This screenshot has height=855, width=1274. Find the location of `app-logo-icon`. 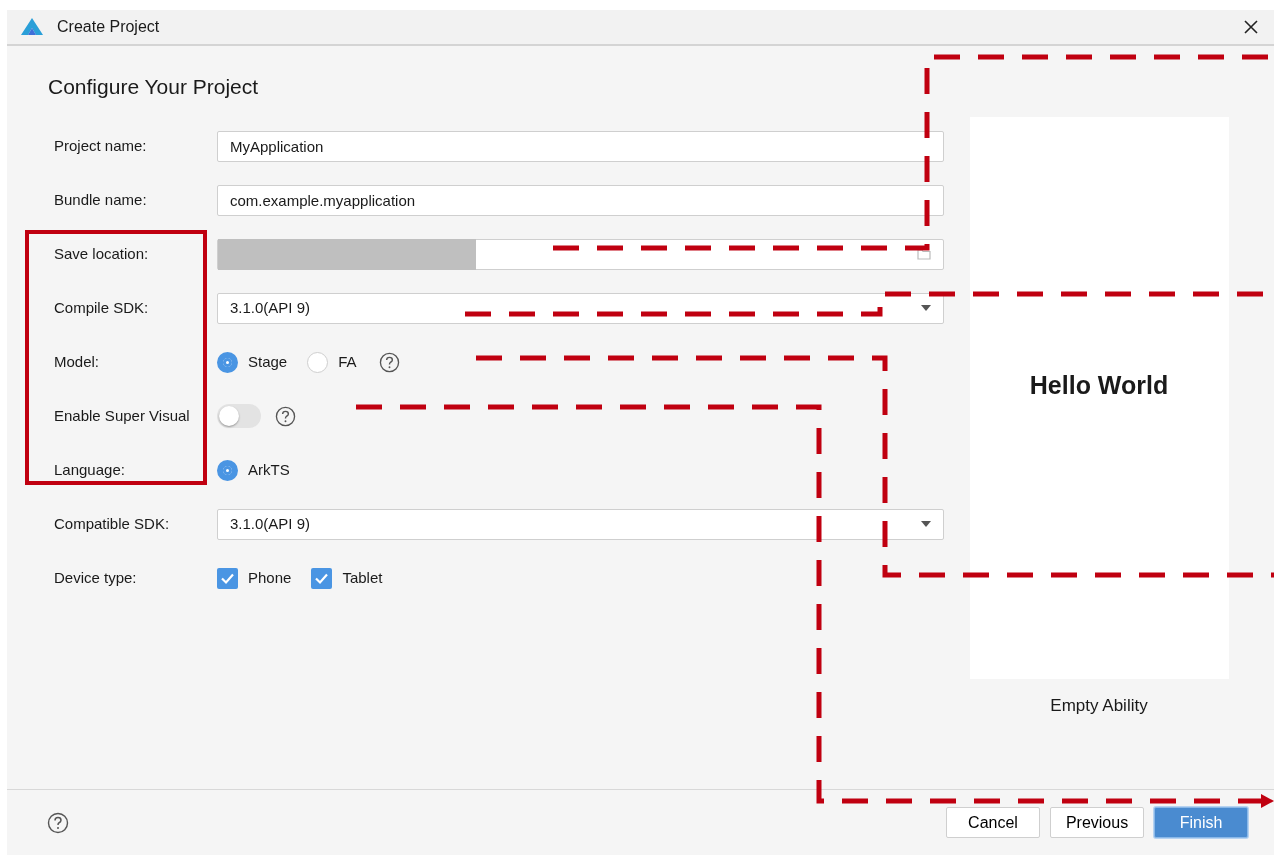

app-logo-icon is located at coordinates (32, 27).